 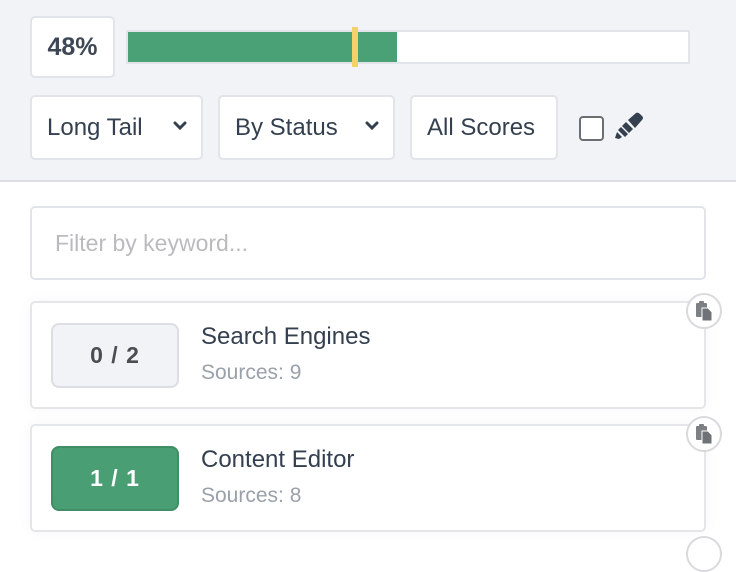 I want to click on score-badge: 1 / 1, so click(x=115, y=478).